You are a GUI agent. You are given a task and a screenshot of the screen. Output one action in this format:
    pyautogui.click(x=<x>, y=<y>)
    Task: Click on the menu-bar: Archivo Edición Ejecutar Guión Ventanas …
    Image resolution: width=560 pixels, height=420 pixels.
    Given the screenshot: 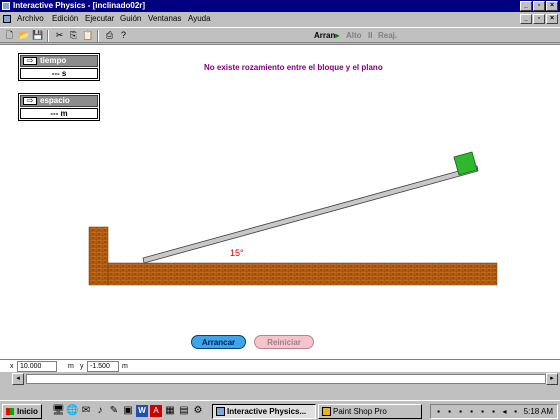 What is the action you would take?
    pyautogui.click(x=280, y=19)
    